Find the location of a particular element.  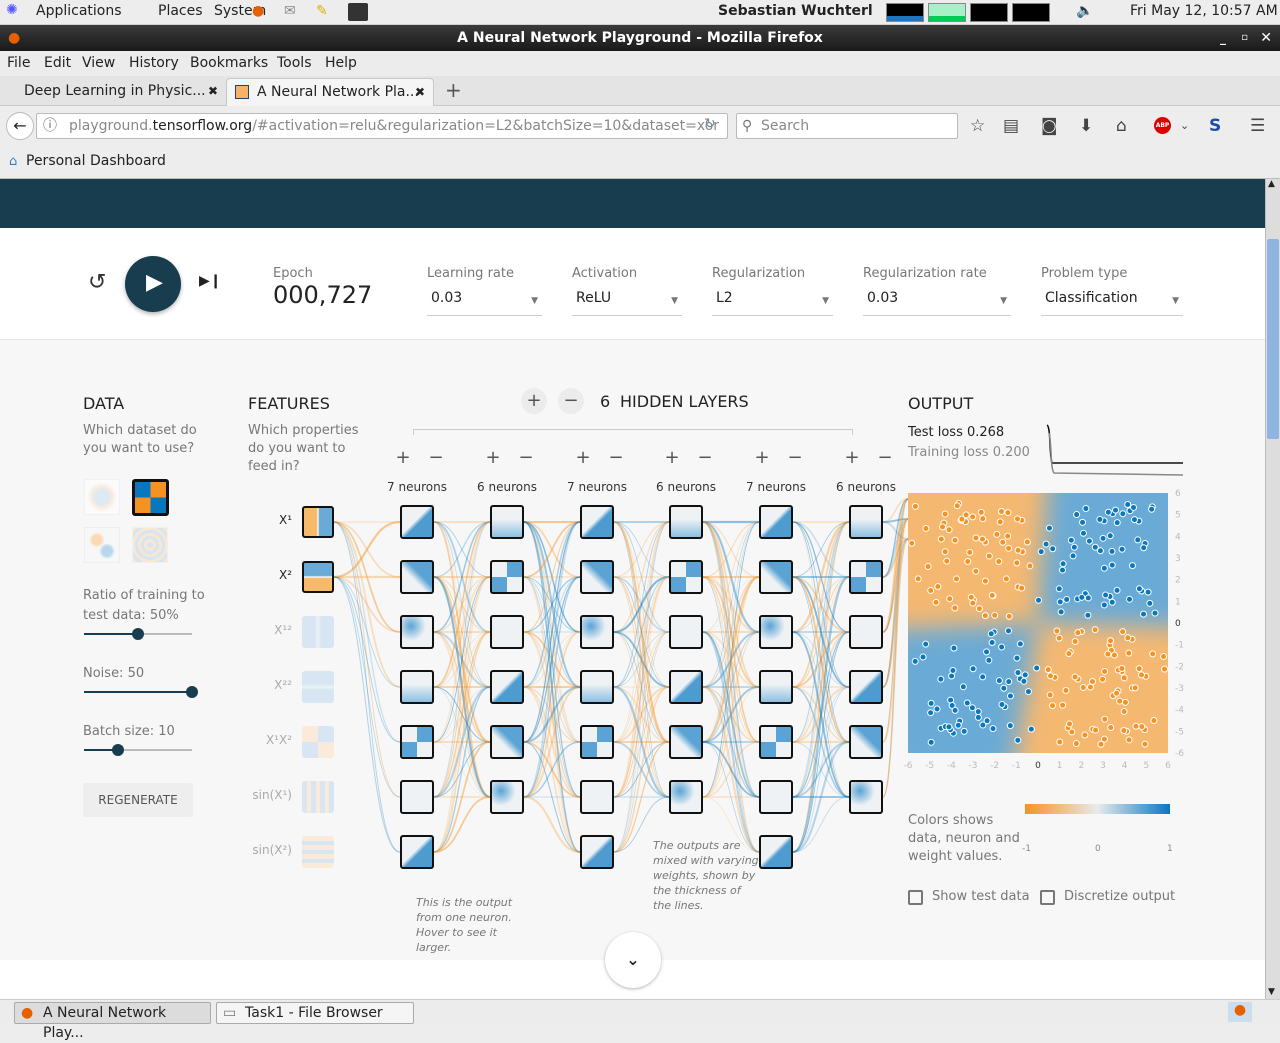

gnome-foot-icon: ✺ is located at coordinates (12, 10).